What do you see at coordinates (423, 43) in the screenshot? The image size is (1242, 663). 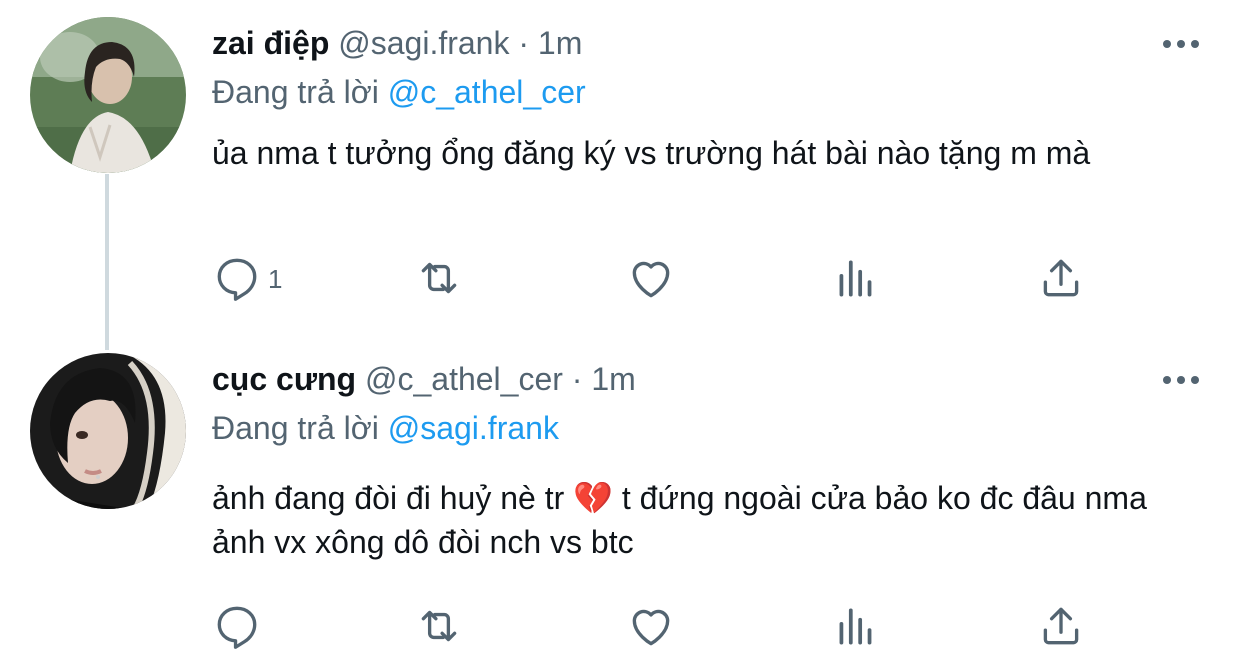 I see `user-handle: @sagi.frank` at bounding box center [423, 43].